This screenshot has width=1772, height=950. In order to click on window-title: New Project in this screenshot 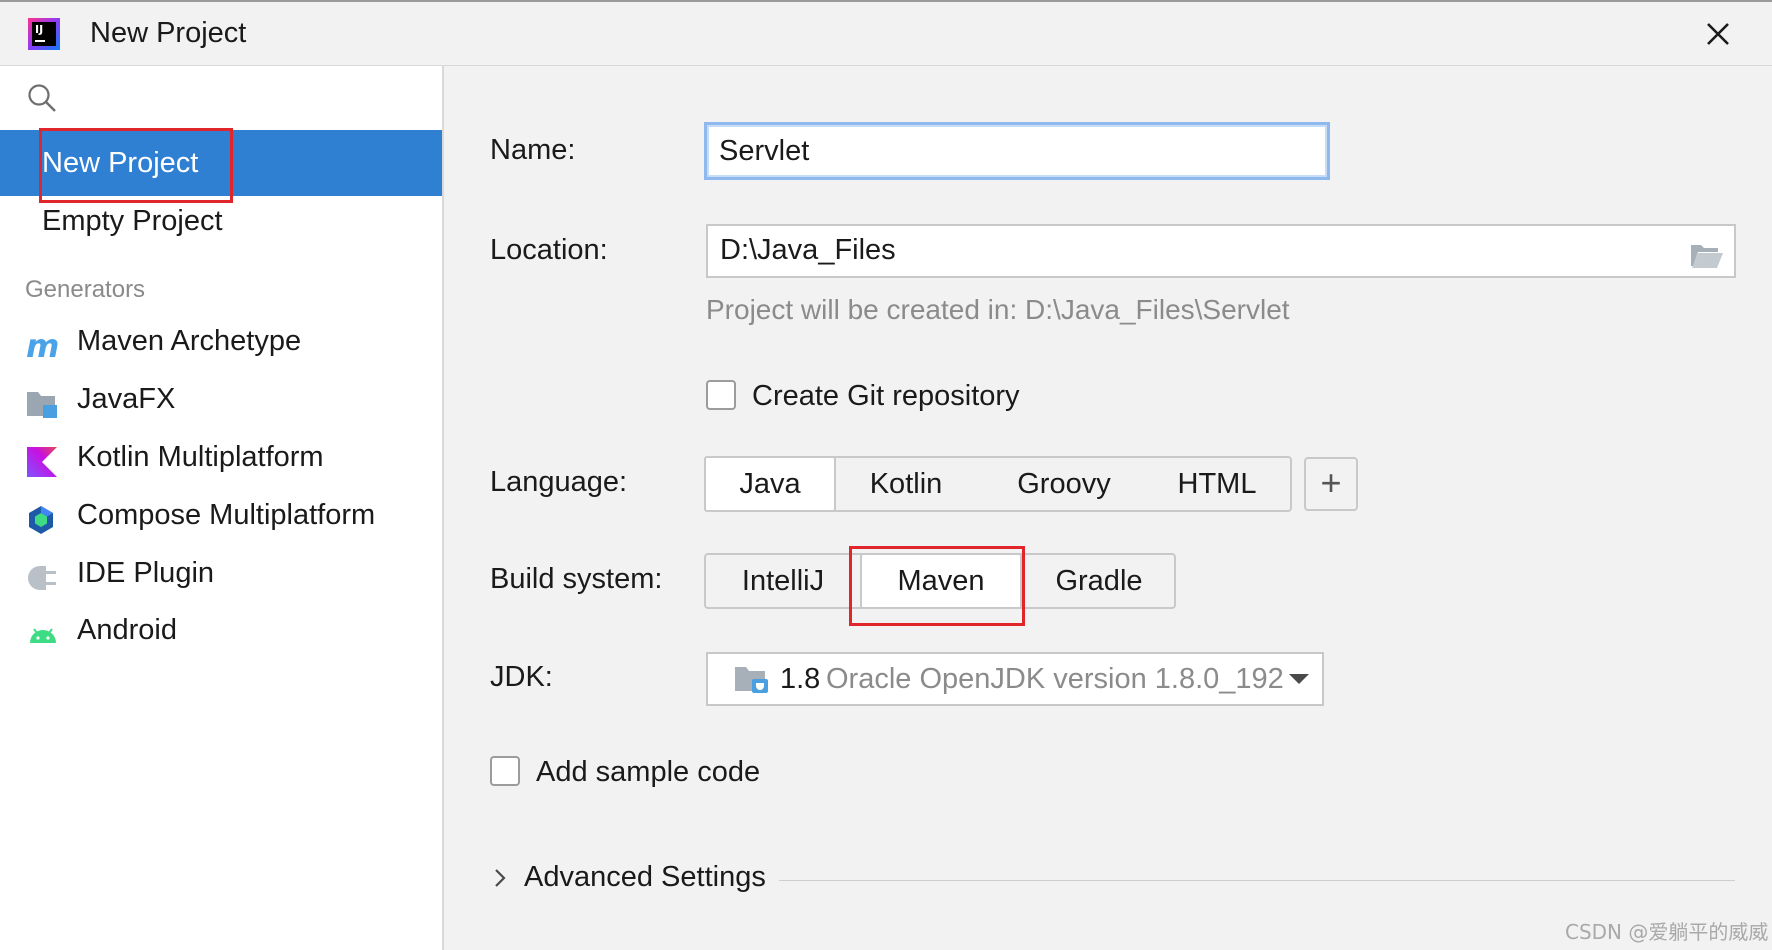, I will do `click(168, 33)`.